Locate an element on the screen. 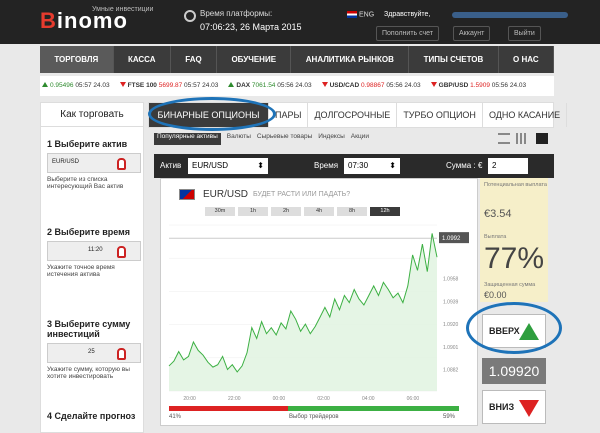 The height and width of the screenshot is (433, 600). range-30m: 30m is located at coordinates (220, 211).